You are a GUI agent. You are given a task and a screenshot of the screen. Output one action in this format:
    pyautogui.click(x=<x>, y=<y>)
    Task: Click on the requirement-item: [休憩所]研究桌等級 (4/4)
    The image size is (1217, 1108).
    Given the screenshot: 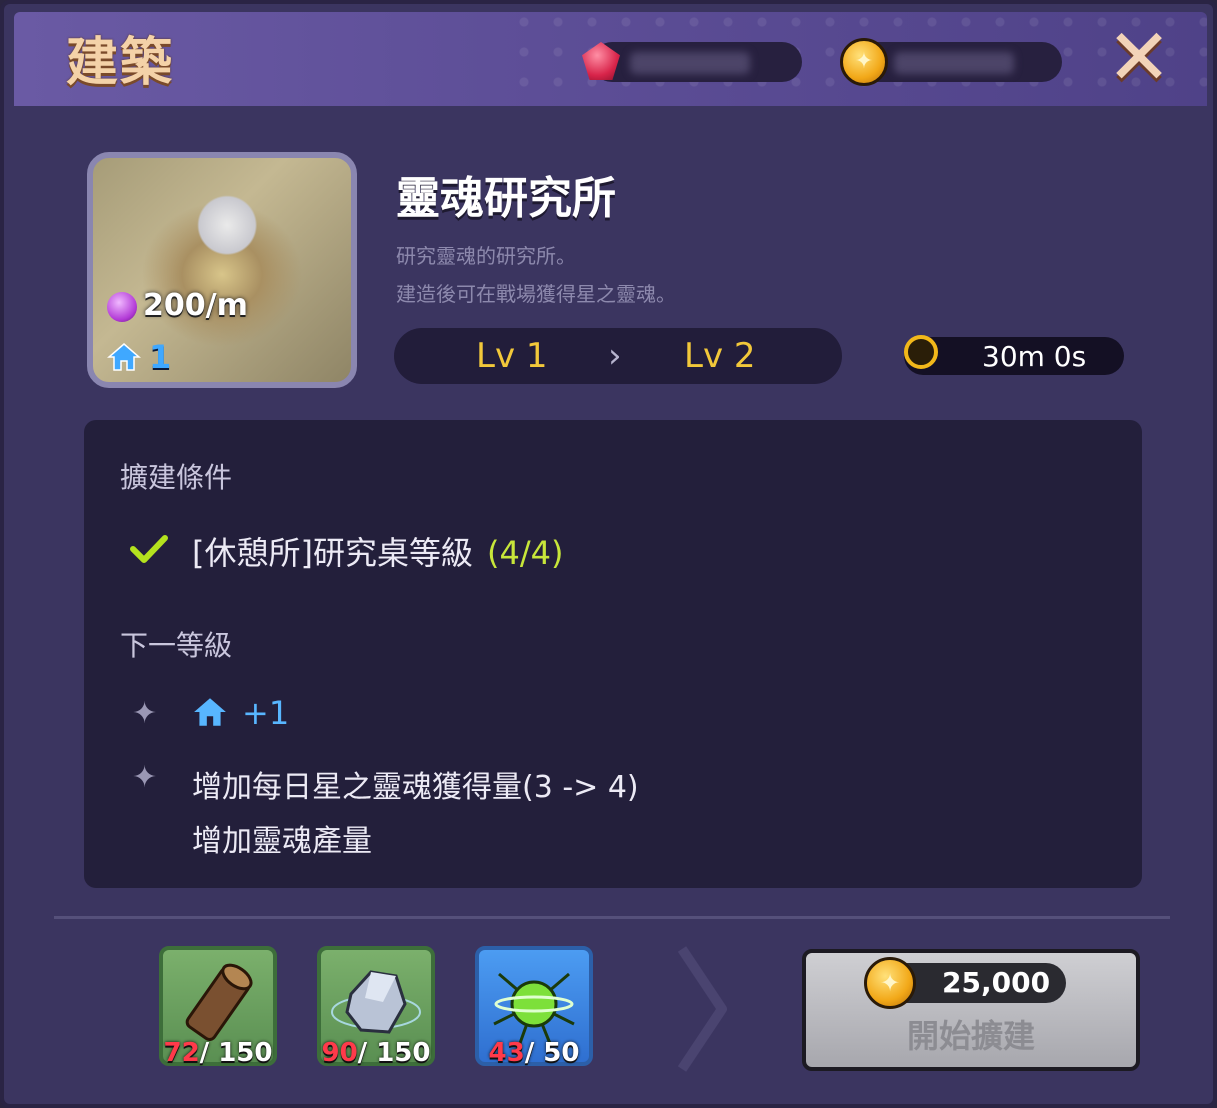 What is the action you would take?
    pyautogui.click(x=377, y=551)
    